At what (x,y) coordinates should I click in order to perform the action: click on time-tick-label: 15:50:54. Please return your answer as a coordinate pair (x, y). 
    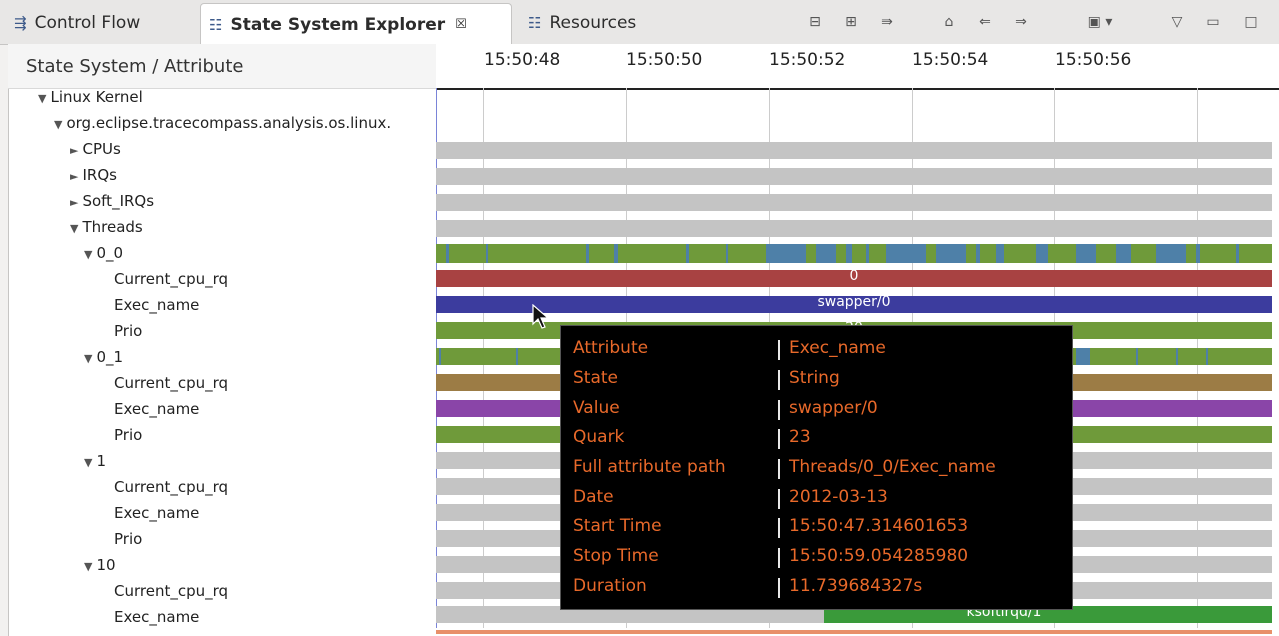
    Looking at the image, I should click on (950, 60).